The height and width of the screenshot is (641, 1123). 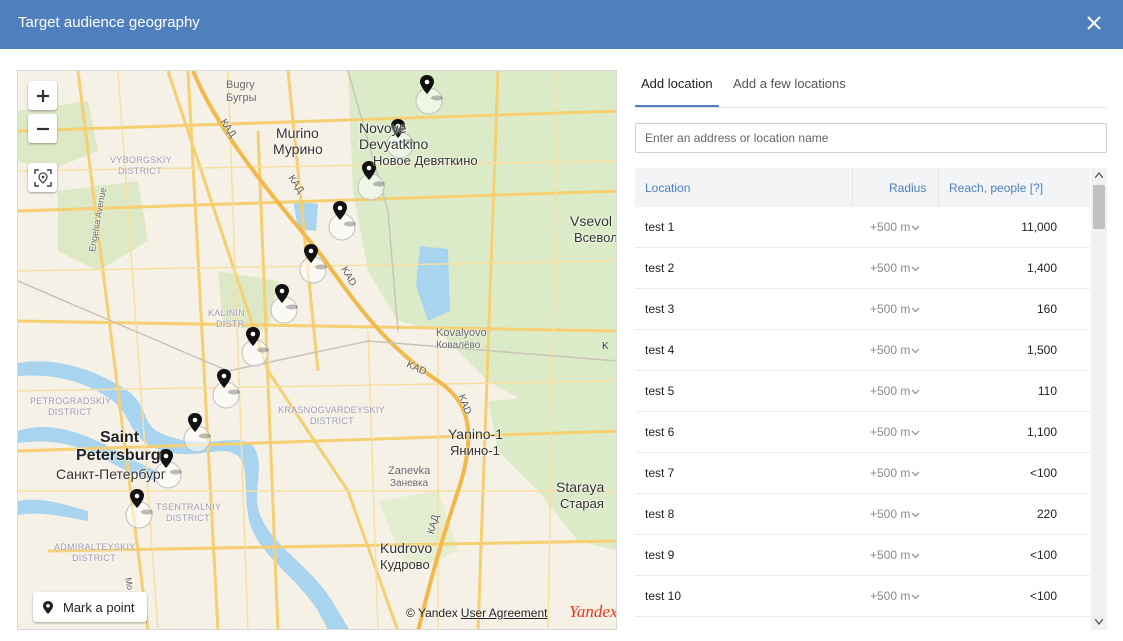 What do you see at coordinates (561, 24) in the screenshot?
I see `dialog-header: Target audience geography` at bounding box center [561, 24].